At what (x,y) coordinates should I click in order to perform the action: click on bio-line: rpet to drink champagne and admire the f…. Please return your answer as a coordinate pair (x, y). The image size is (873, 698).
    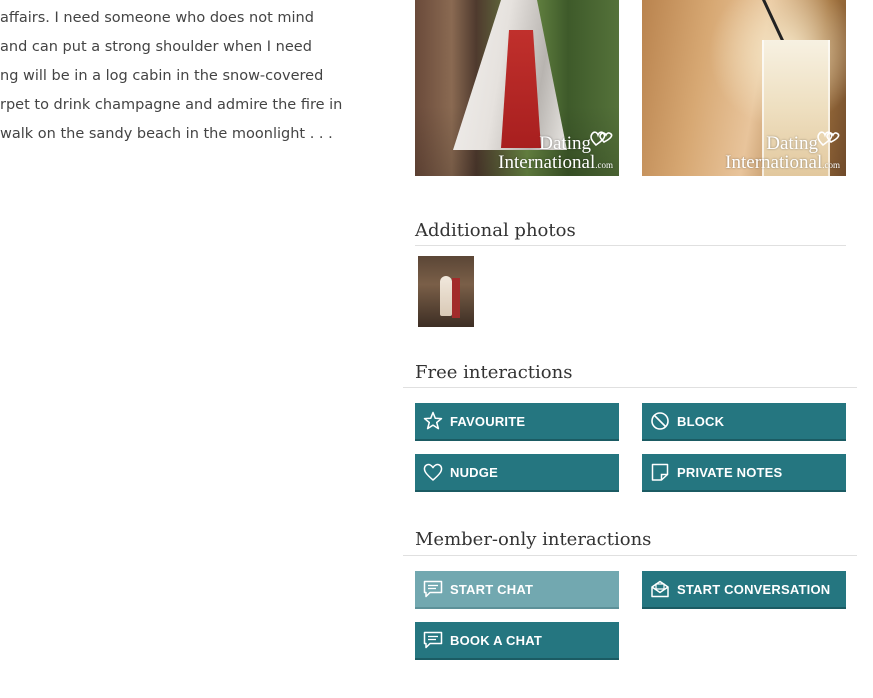
    Looking at the image, I should click on (171, 105).